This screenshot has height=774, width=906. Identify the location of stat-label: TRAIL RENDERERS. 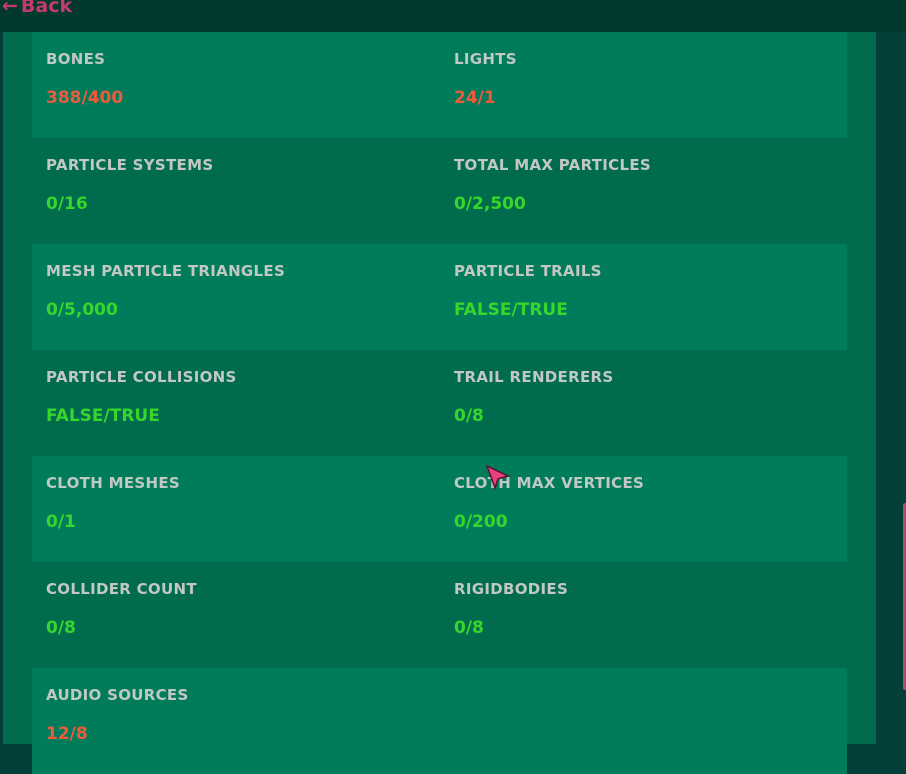
(534, 377).